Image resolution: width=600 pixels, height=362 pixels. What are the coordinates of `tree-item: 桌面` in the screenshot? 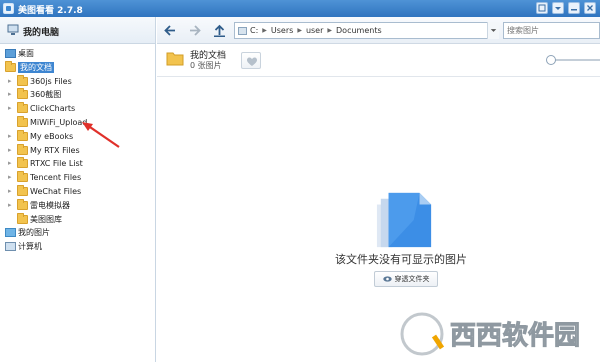 It's located at (19, 53).